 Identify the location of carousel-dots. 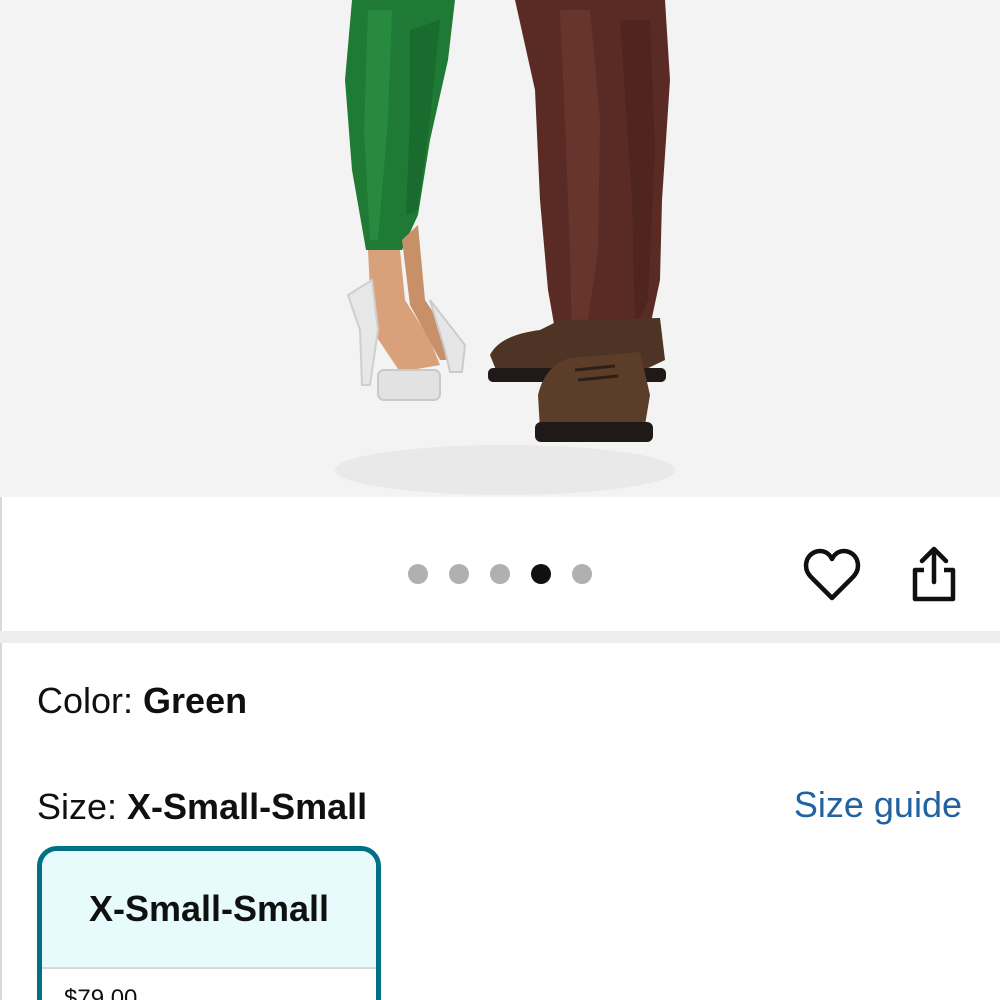
(500, 574).